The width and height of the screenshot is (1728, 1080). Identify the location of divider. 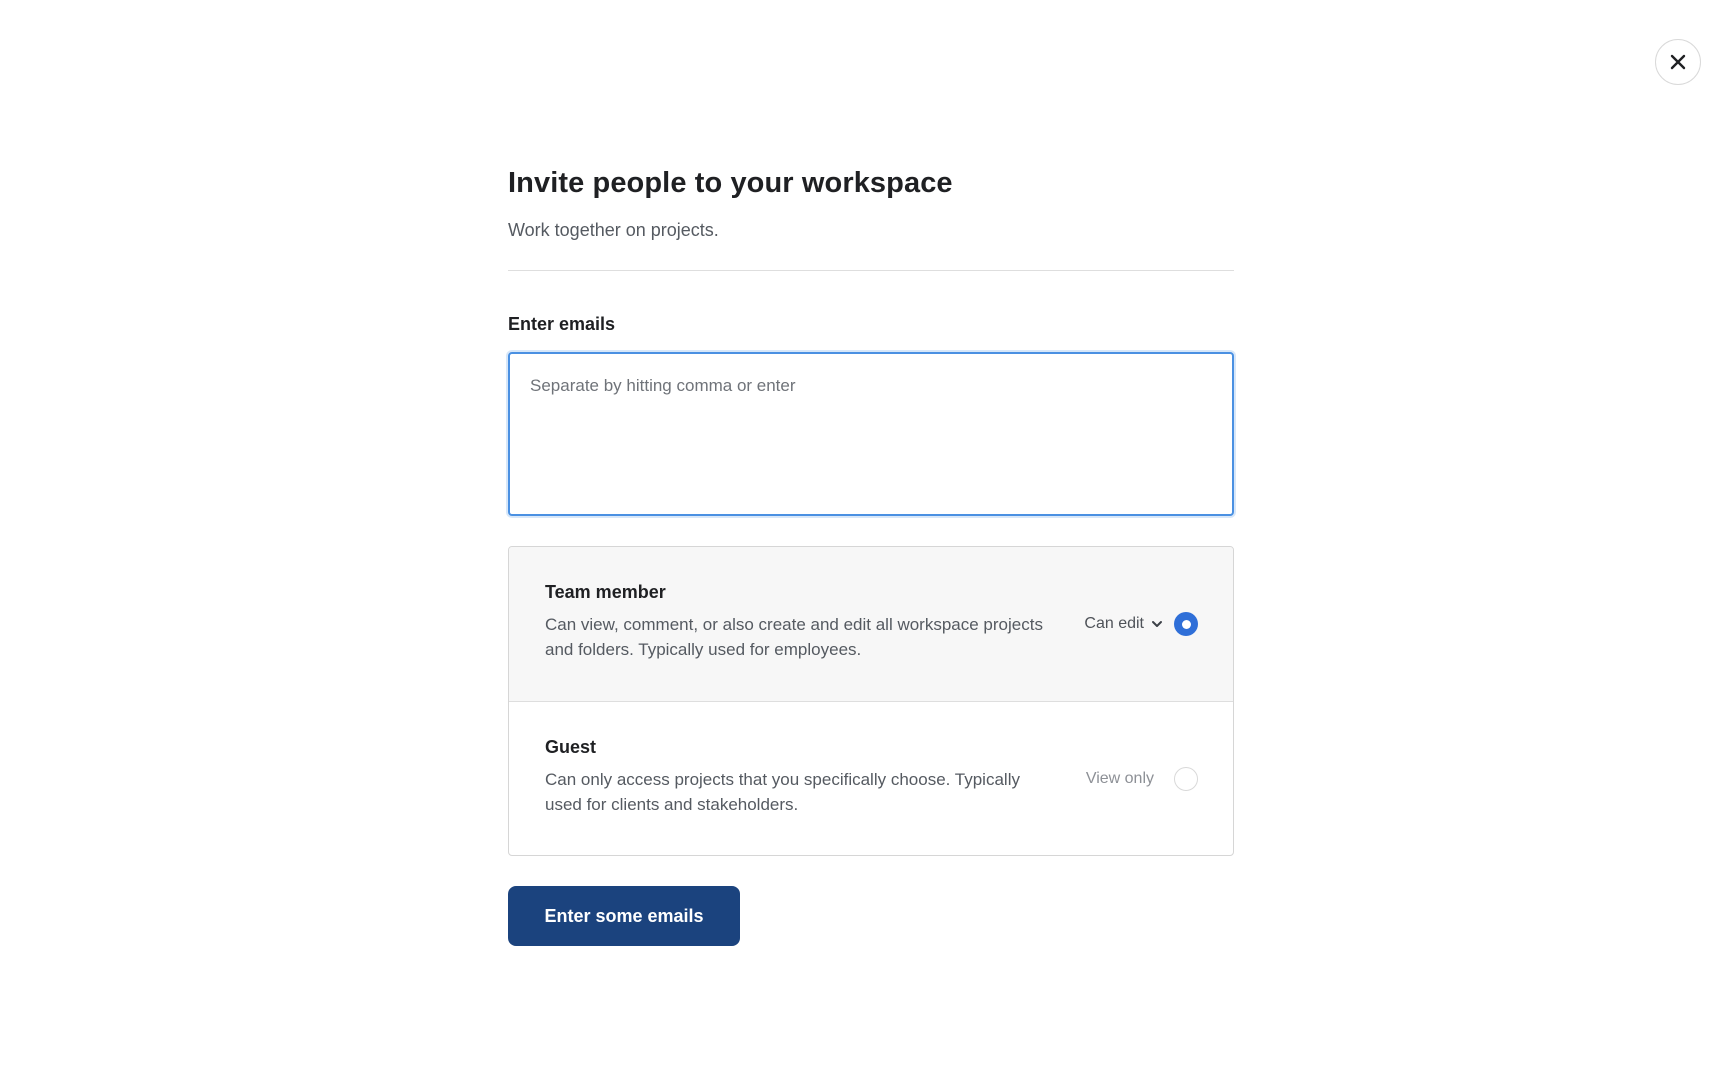
(871, 270).